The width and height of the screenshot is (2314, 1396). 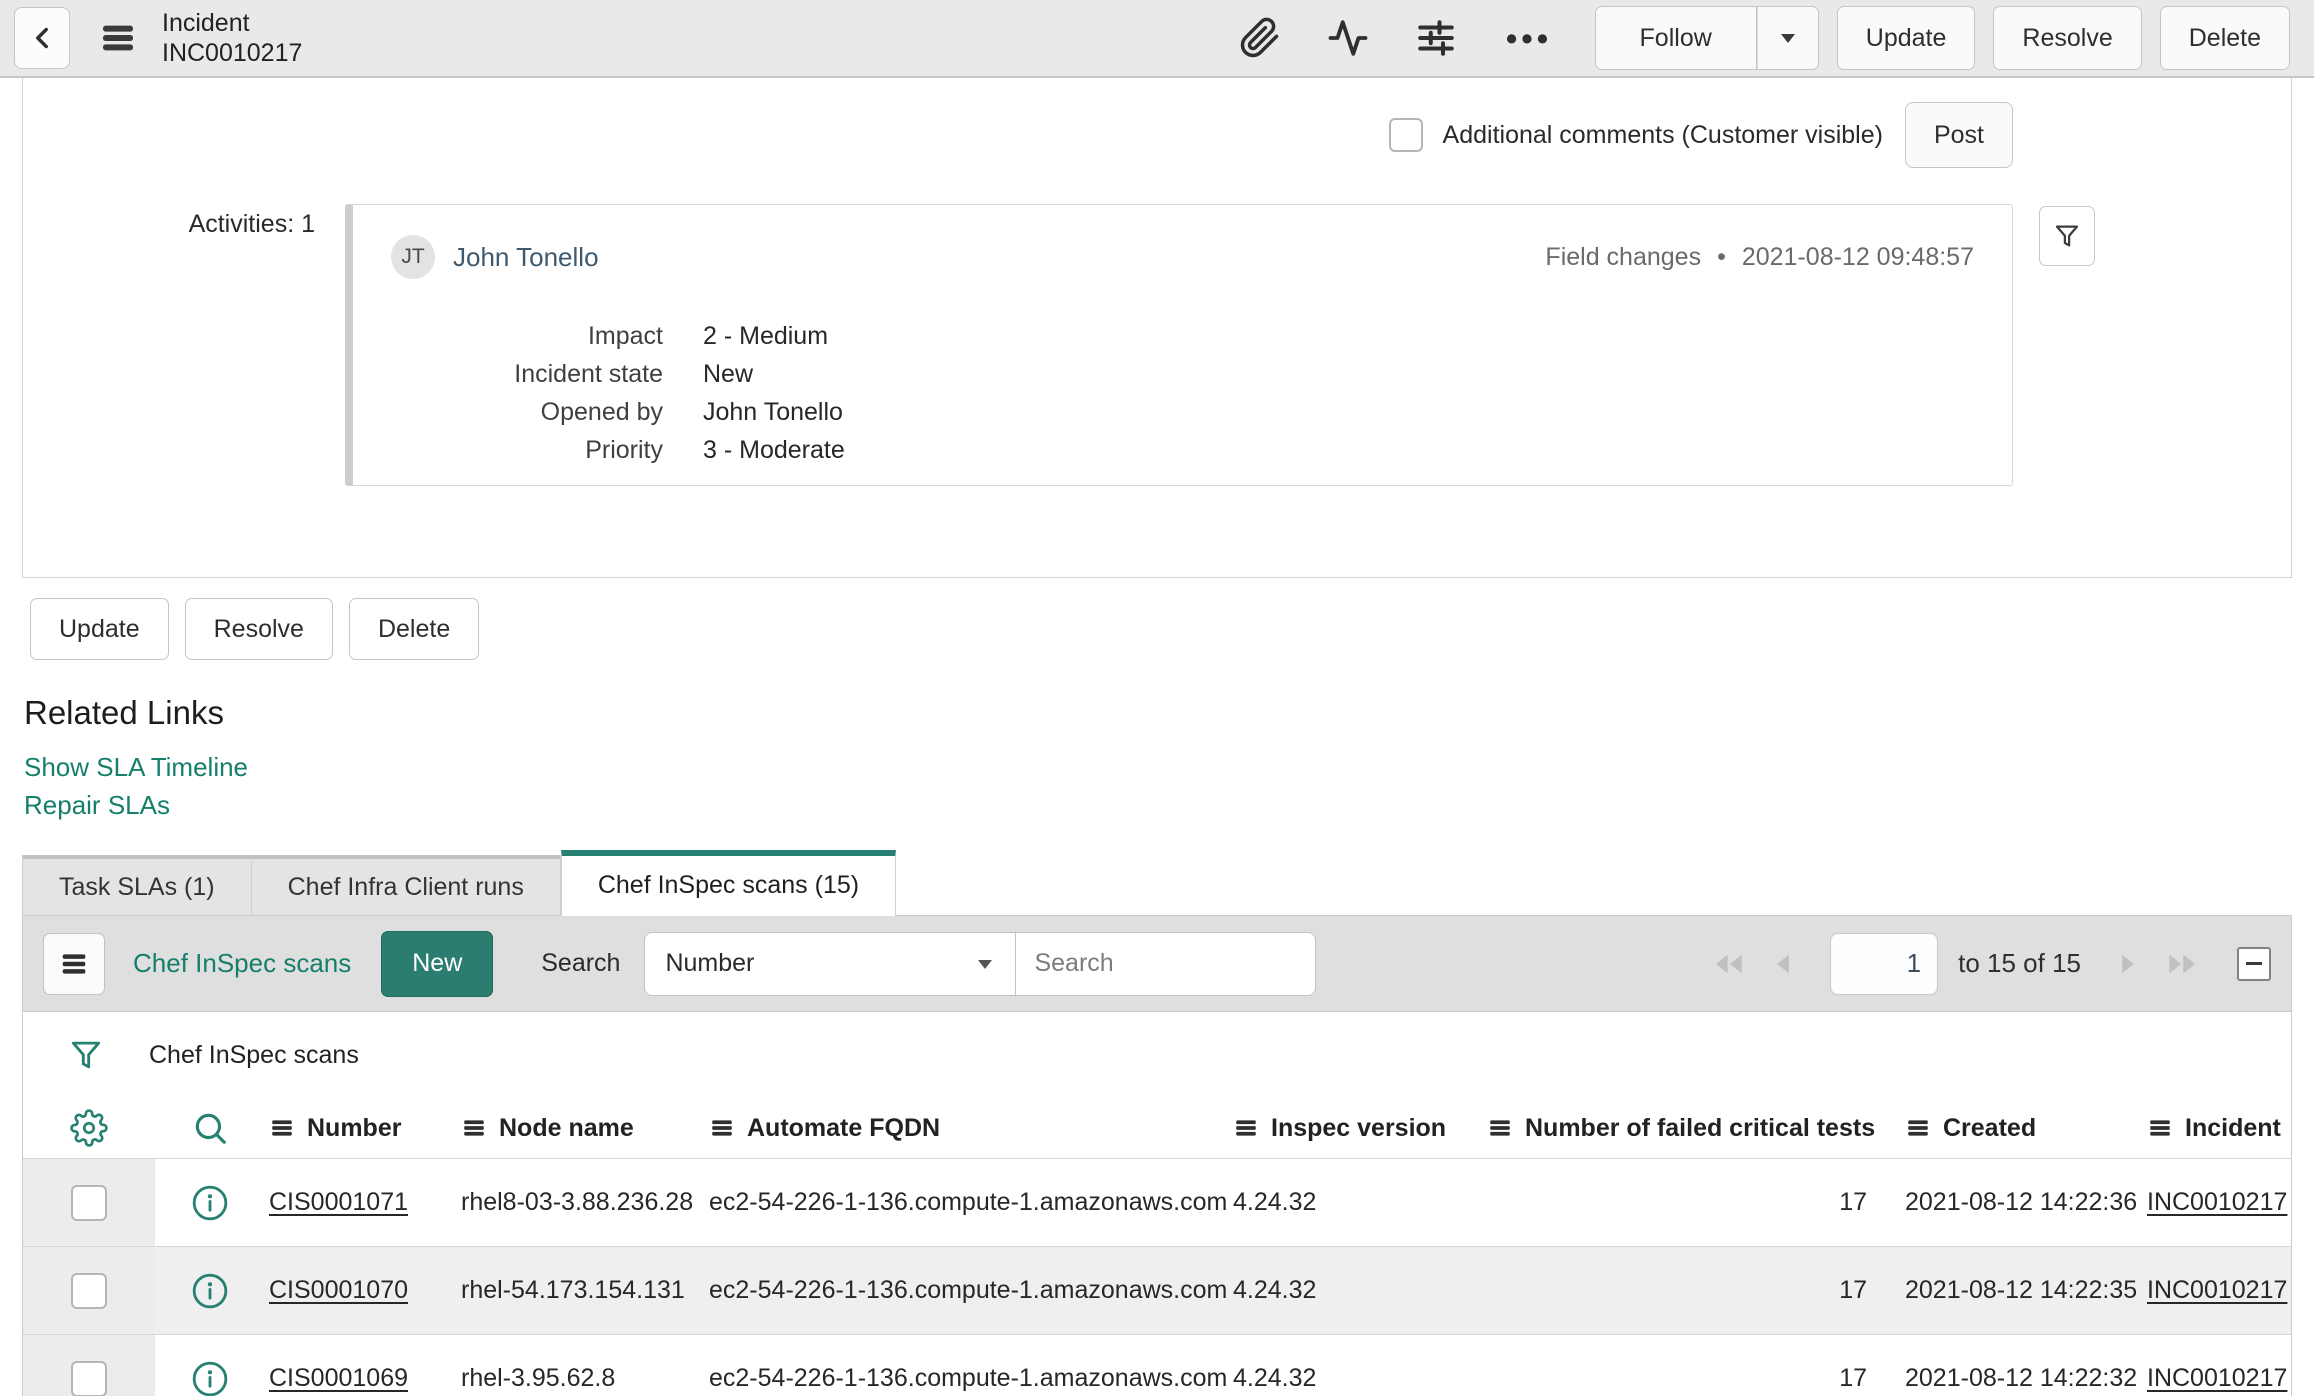 I want to click on avatar: JT, so click(x=413, y=257).